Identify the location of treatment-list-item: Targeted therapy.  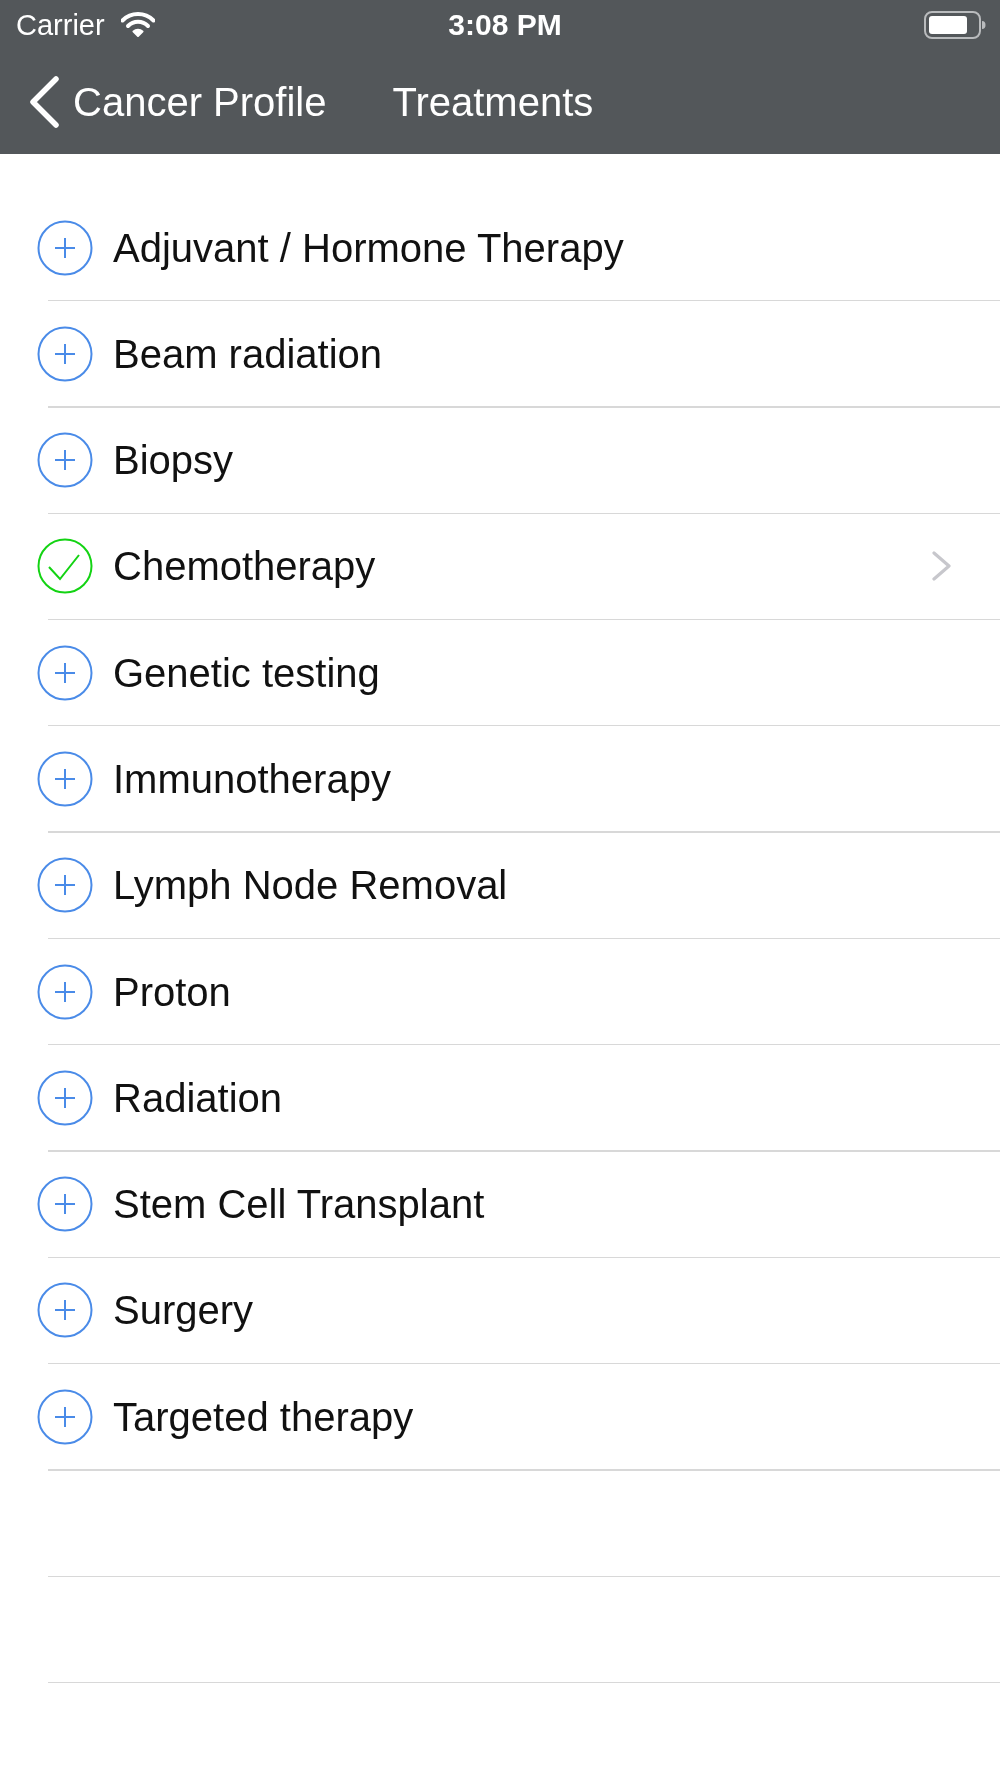
(500, 1417).